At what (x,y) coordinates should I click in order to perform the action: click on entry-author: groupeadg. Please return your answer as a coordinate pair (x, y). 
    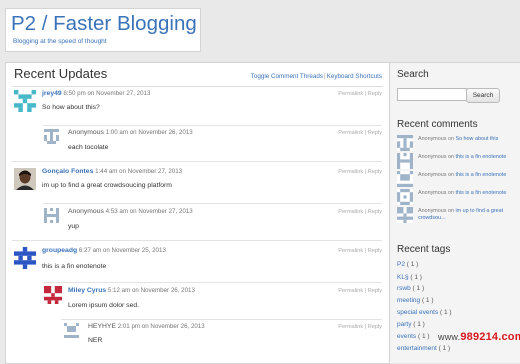
    Looking at the image, I should click on (59, 250).